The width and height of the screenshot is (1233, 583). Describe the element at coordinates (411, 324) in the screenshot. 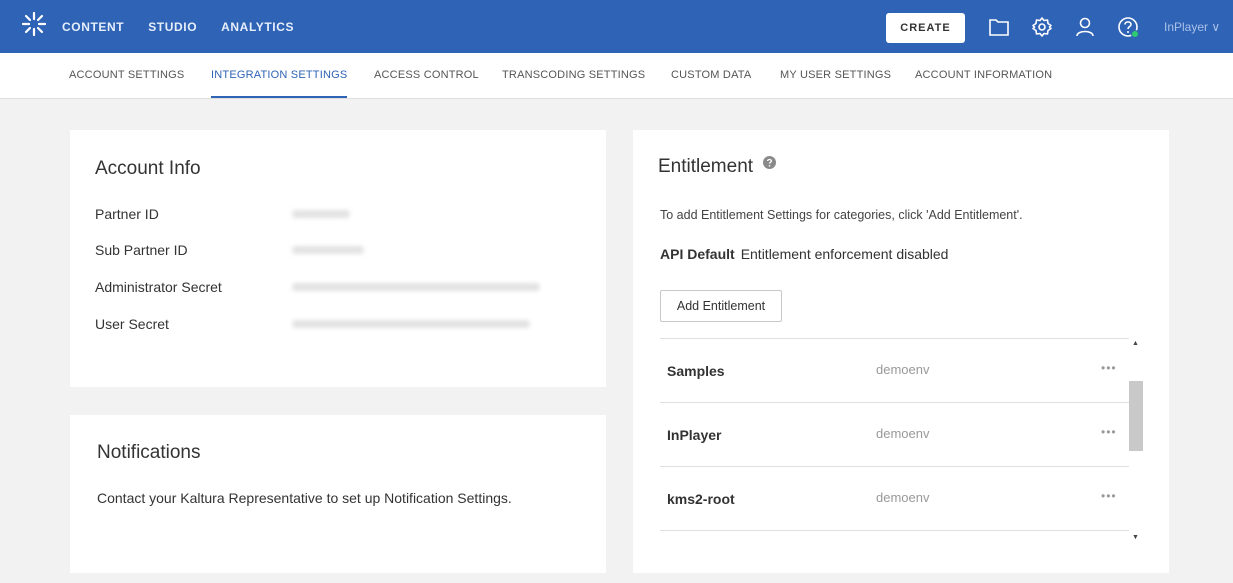

I see `user-secret-value` at that location.